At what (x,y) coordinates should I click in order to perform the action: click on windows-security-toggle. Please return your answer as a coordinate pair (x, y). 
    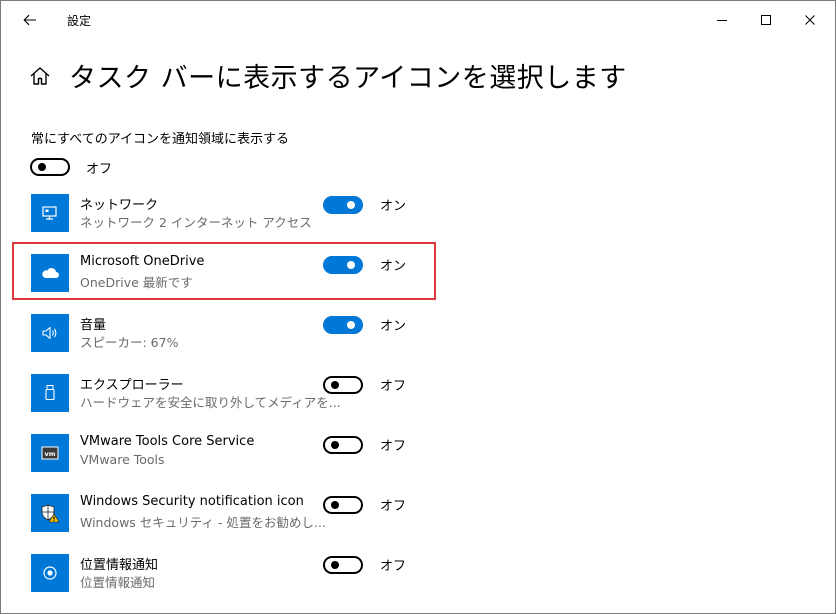
    Looking at the image, I should click on (343, 505).